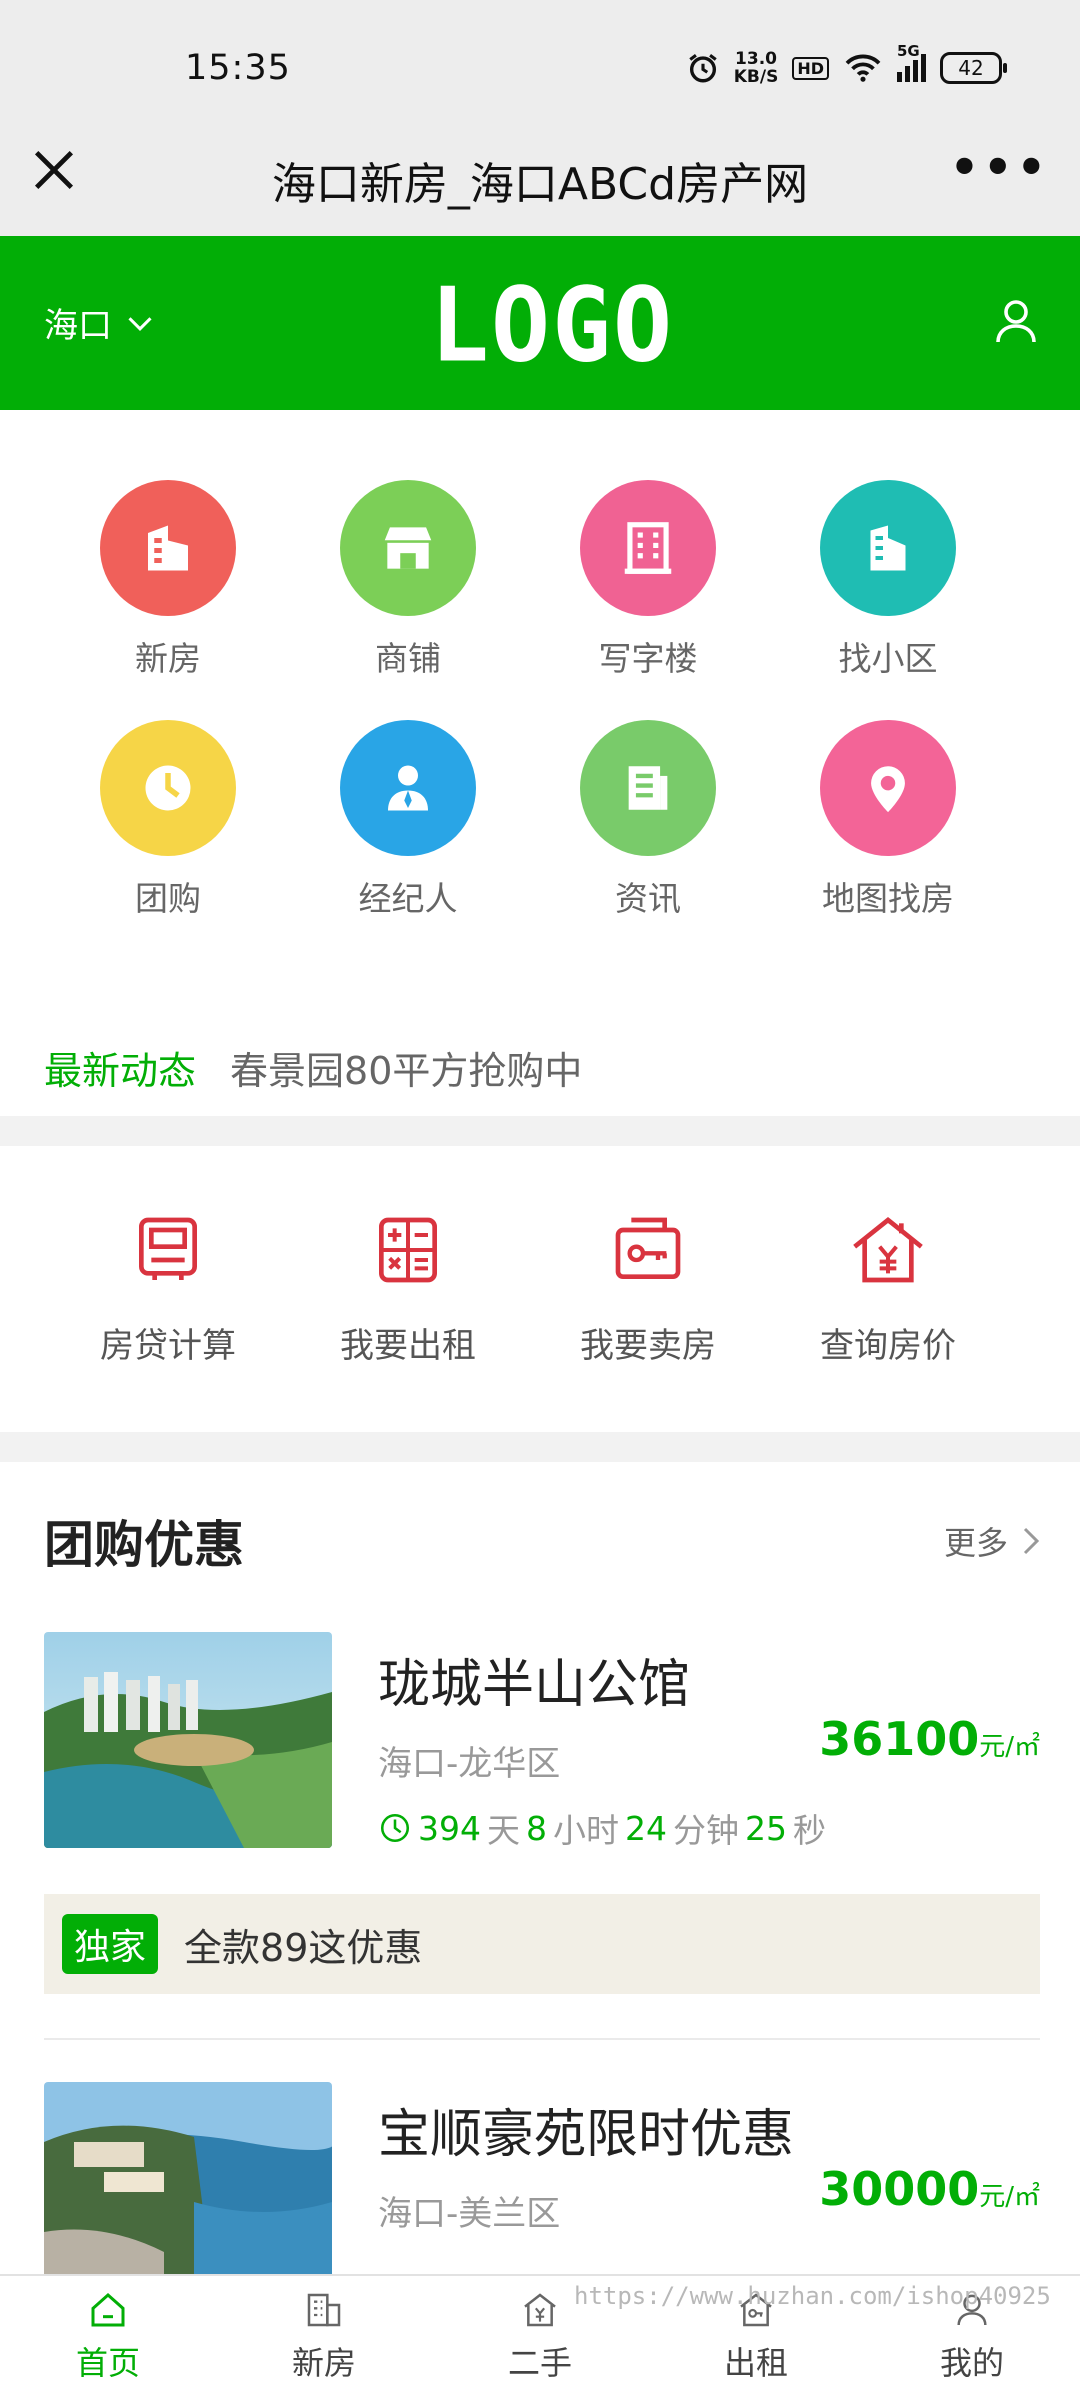 The height and width of the screenshot is (2402, 1080). What do you see at coordinates (534, 1679) in the screenshot?
I see `listing-name: 珑城半山公馆` at bounding box center [534, 1679].